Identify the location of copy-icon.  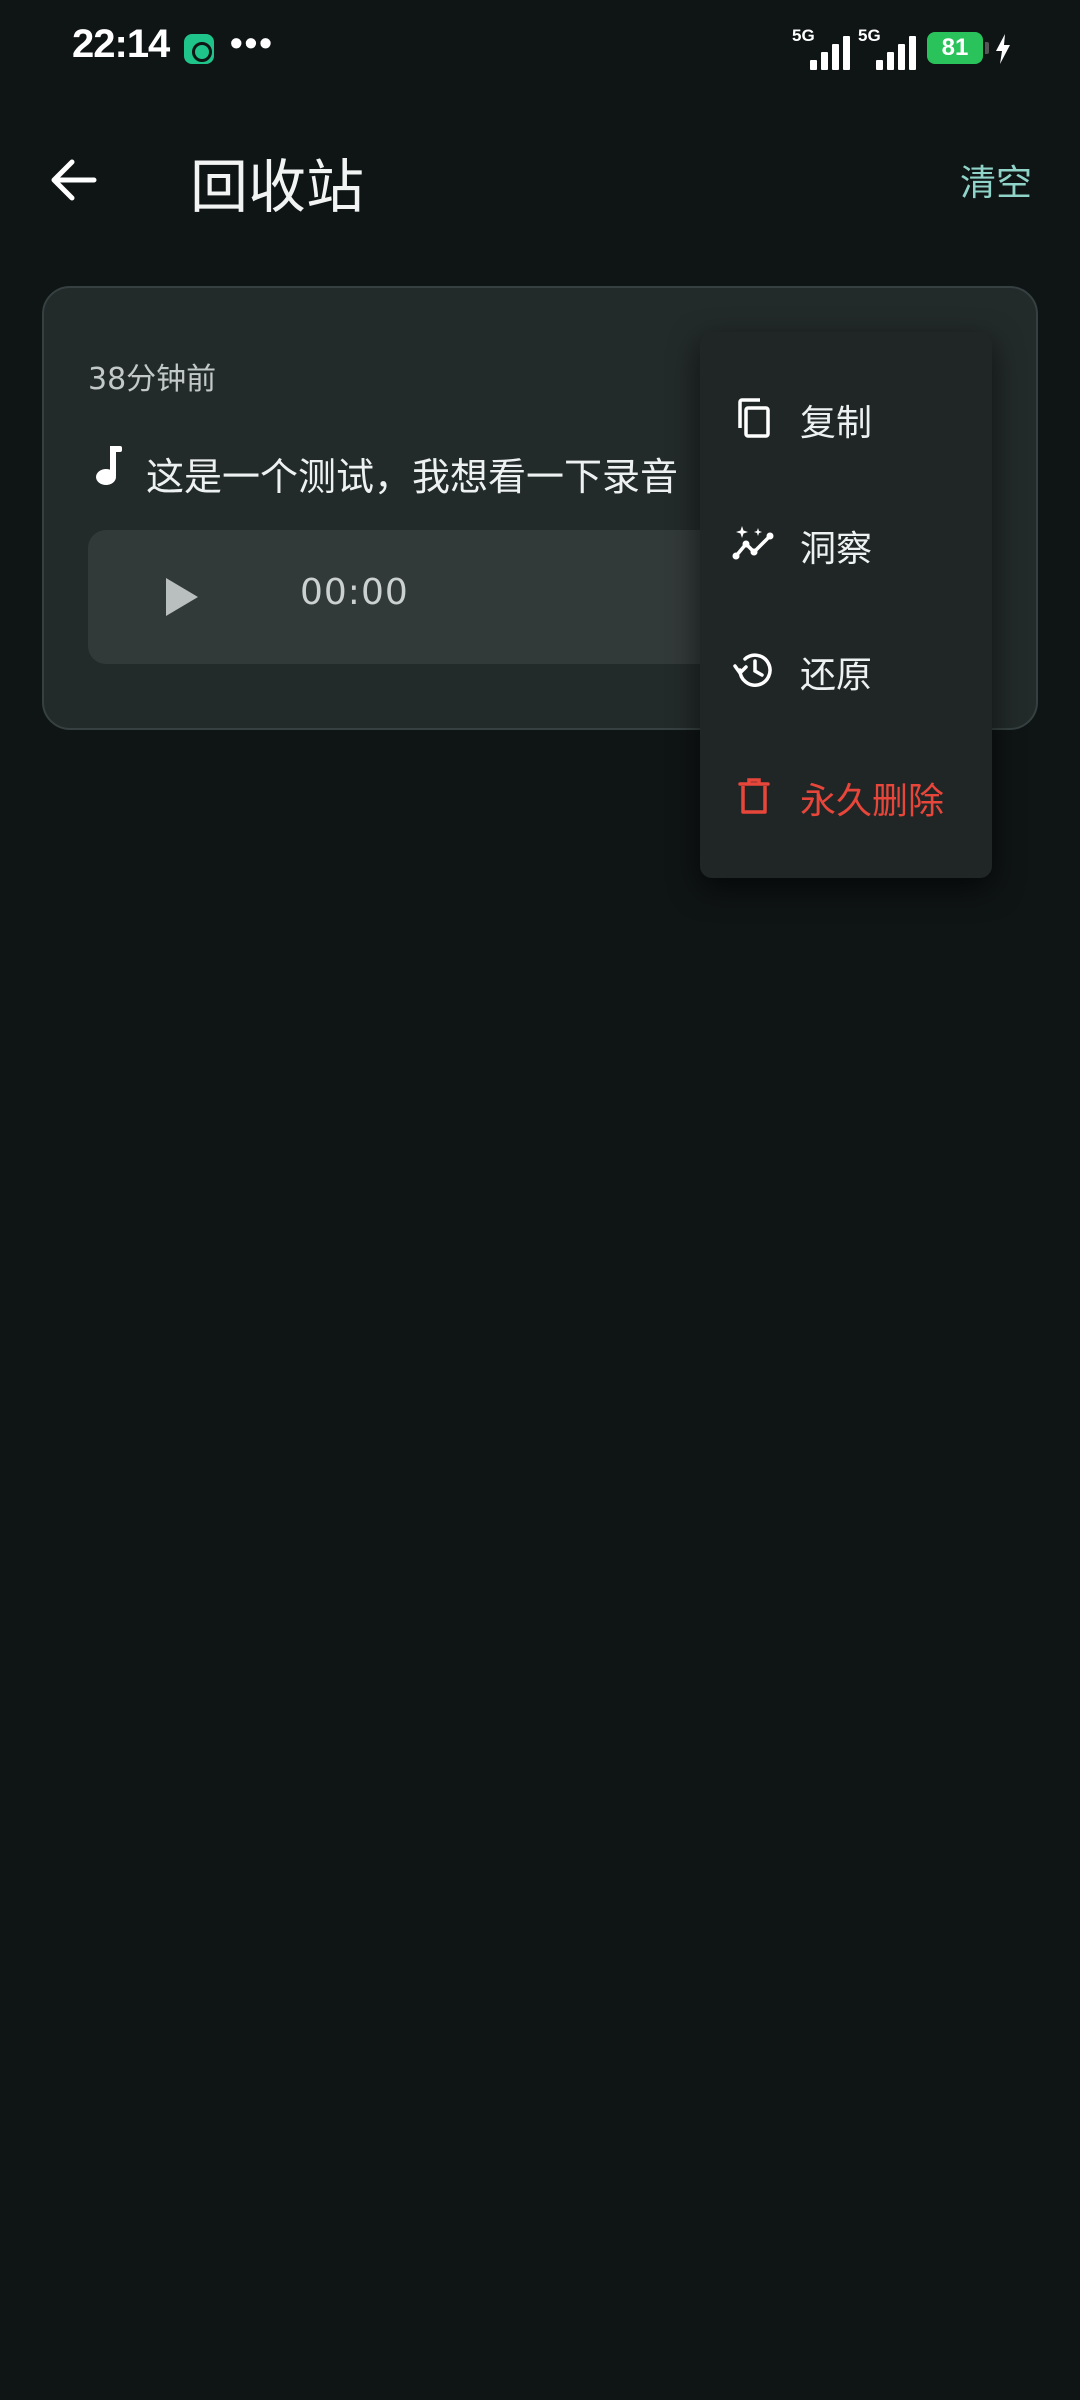
(754, 418).